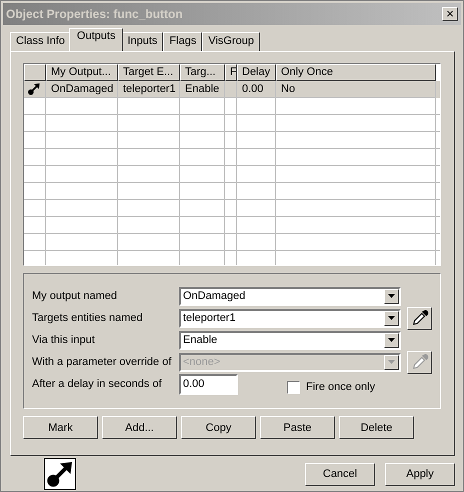 The image size is (464, 492). Describe the element at coordinates (202, 89) in the screenshot. I see `table-cell: Enable` at that location.